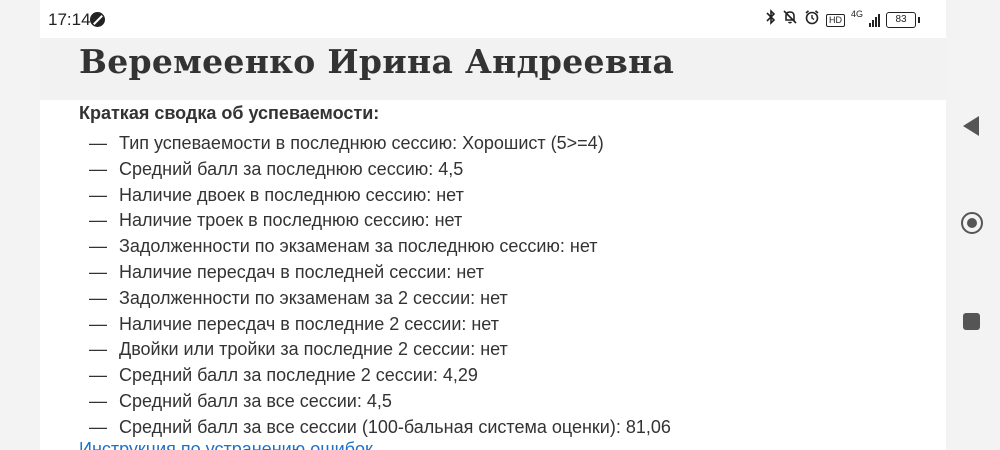 This screenshot has width=1000, height=450. I want to click on muted-bell-icon, so click(790, 20).